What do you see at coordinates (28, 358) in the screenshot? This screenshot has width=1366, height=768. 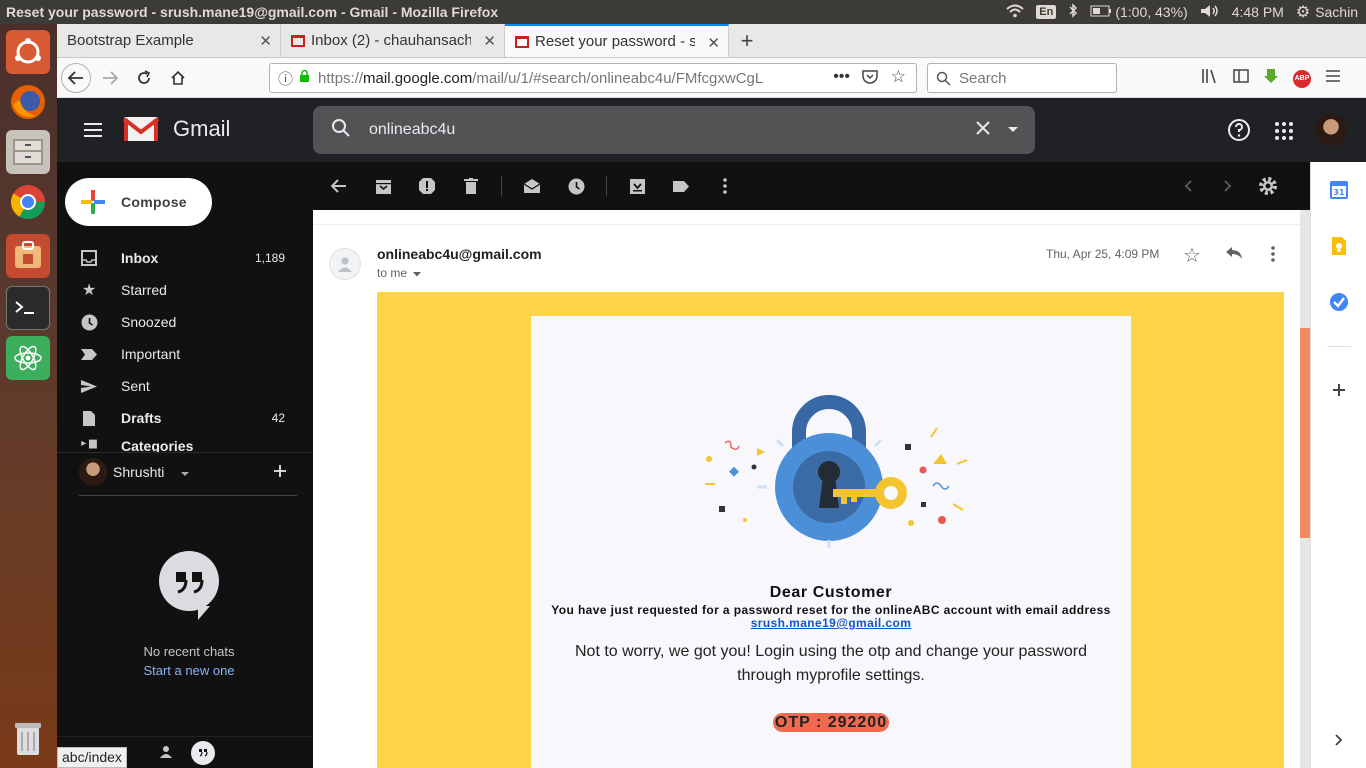 I see `atom-icon` at bounding box center [28, 358].